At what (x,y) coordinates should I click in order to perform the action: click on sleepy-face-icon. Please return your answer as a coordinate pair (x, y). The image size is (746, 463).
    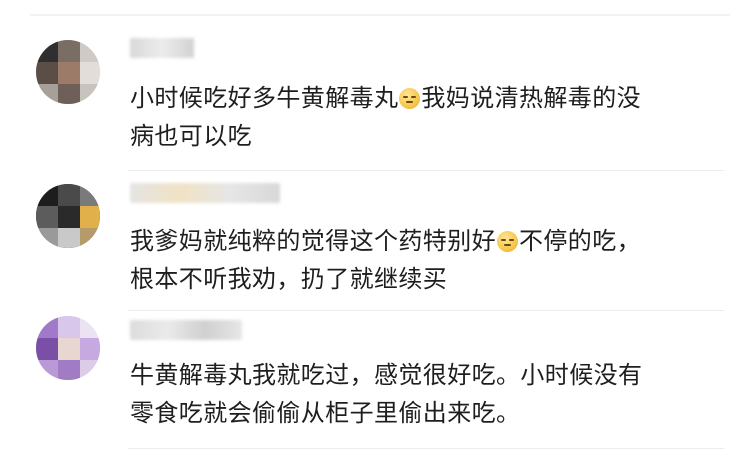
    Looking at the image, I should click on (410, 98).